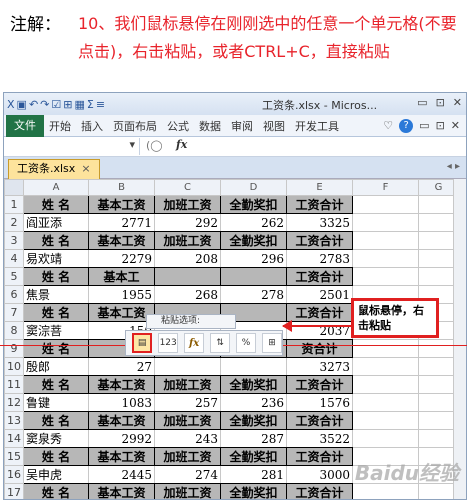  Describe the element at coordinates (14, 475) in the screenshot. I see `row-header: 16` at that location.